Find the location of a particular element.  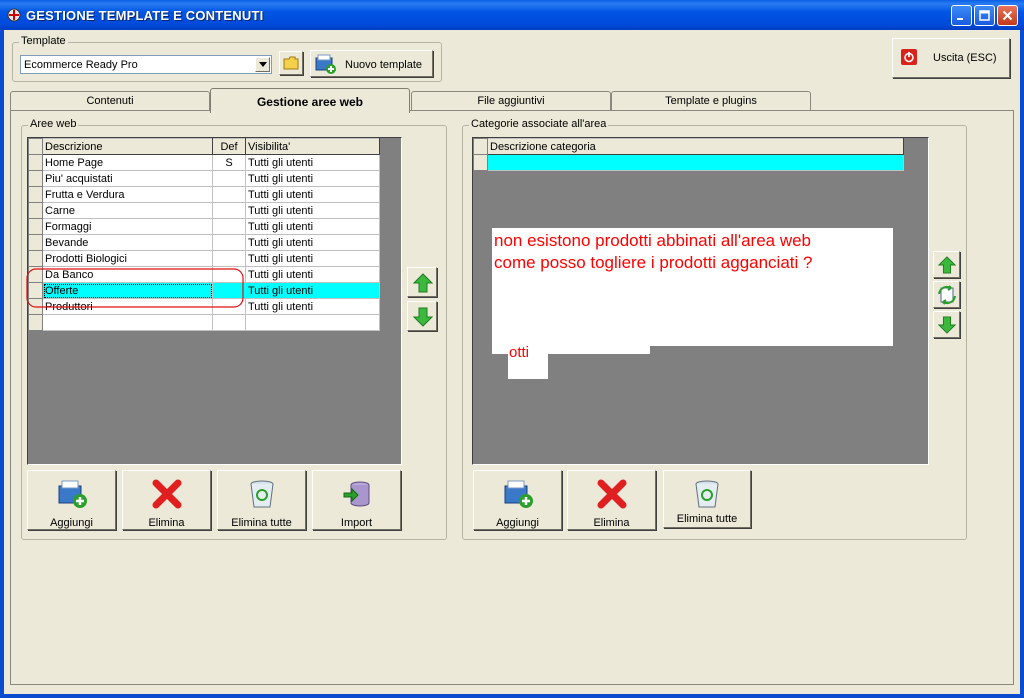

import-button: Import is located at coordinates (356, 500).